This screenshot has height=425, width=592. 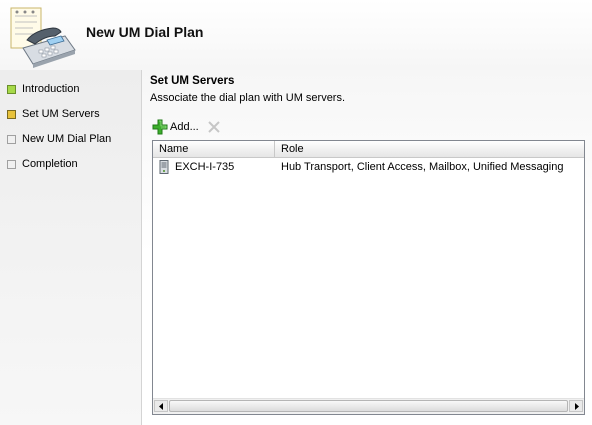 What do you see at coordinates (214, 149) in the screenshot?
I see `column-header-name: Name` at bounding box center [214, 149].